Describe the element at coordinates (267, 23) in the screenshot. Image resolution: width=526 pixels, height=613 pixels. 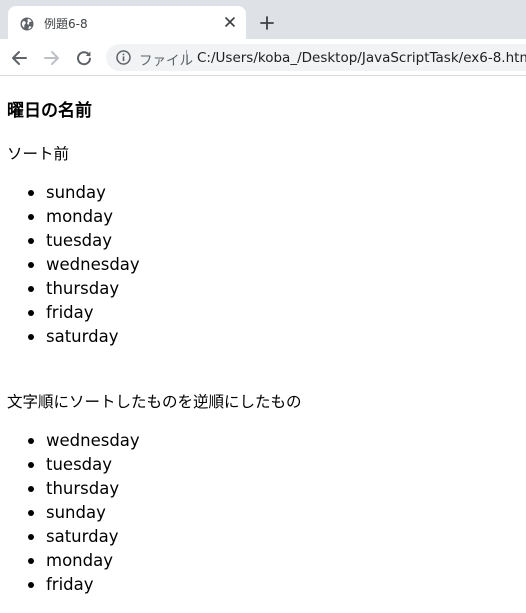
I see `plus-icon` at that location.